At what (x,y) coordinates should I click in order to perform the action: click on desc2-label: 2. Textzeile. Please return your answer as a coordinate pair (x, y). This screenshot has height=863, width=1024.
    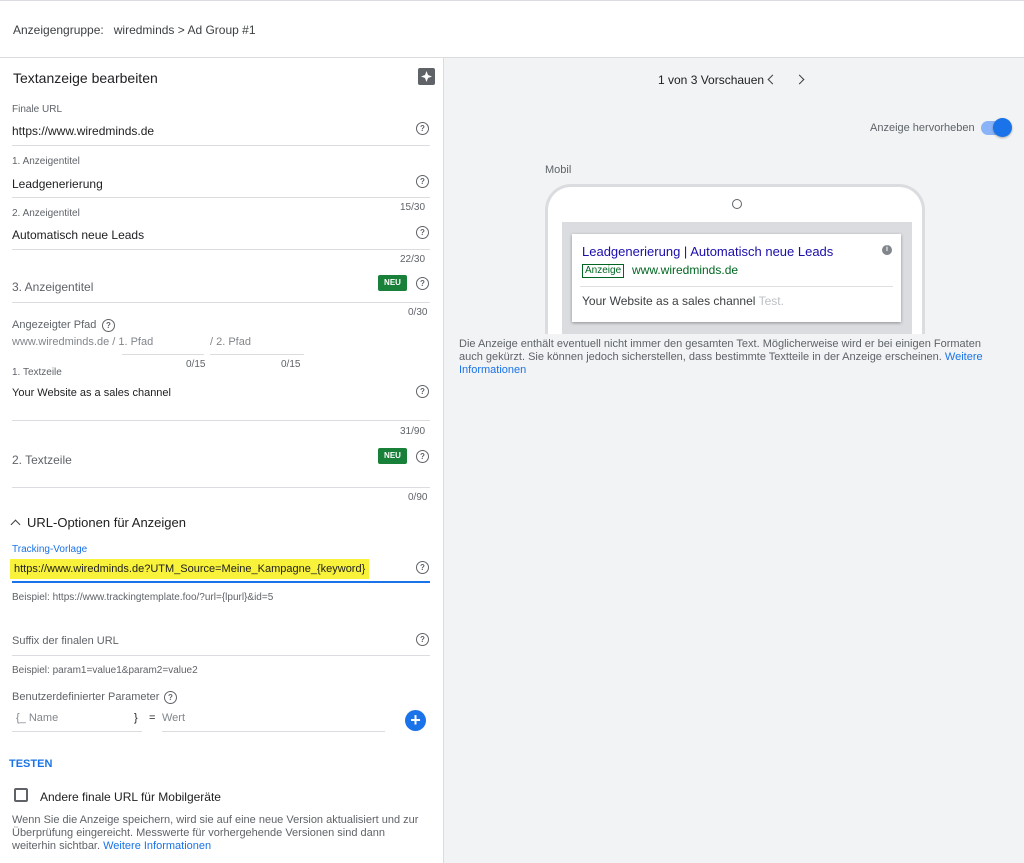
    Looking at the image, I should click on (42, 460).